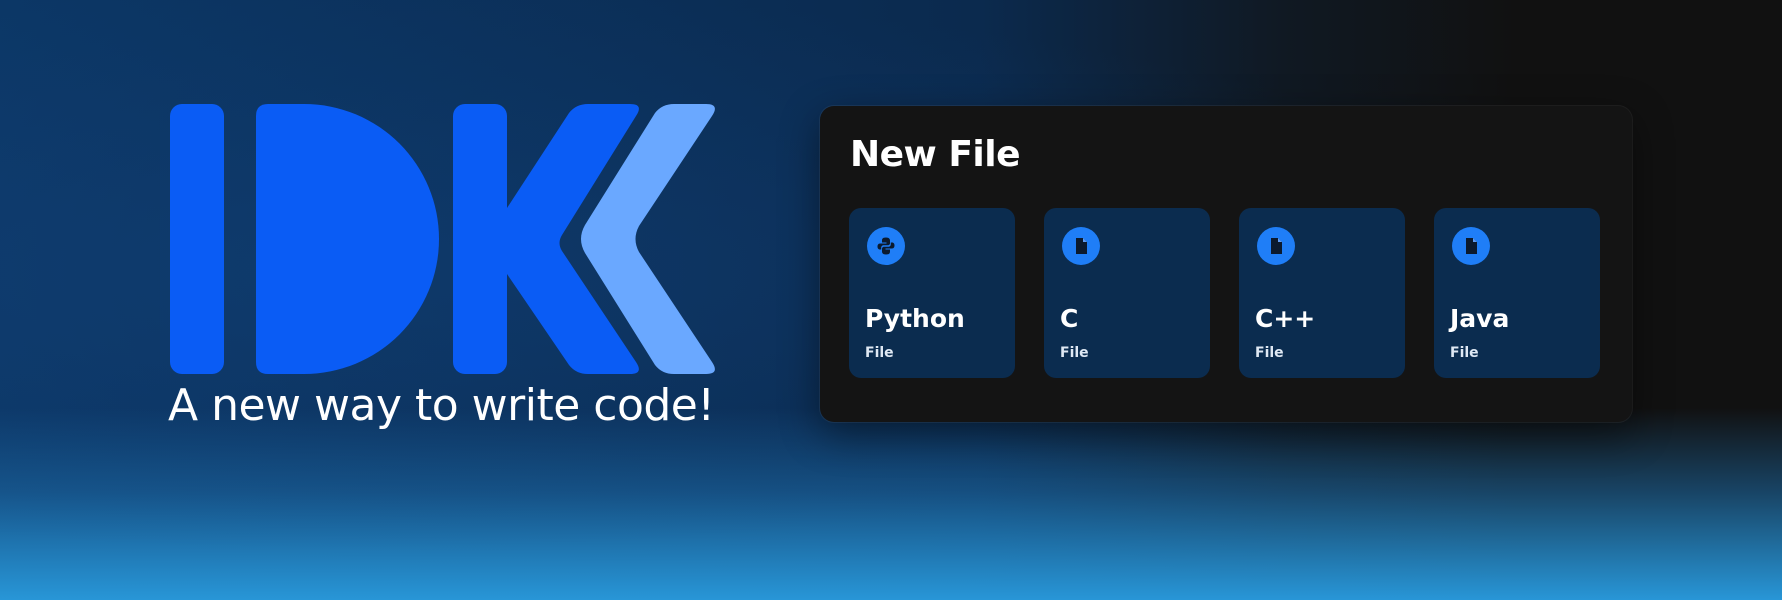 This screenshot has height=600, width=1782. Describe the element at coordinates (915, 318) in the screenshot. I see `card-title: Python` at that location.